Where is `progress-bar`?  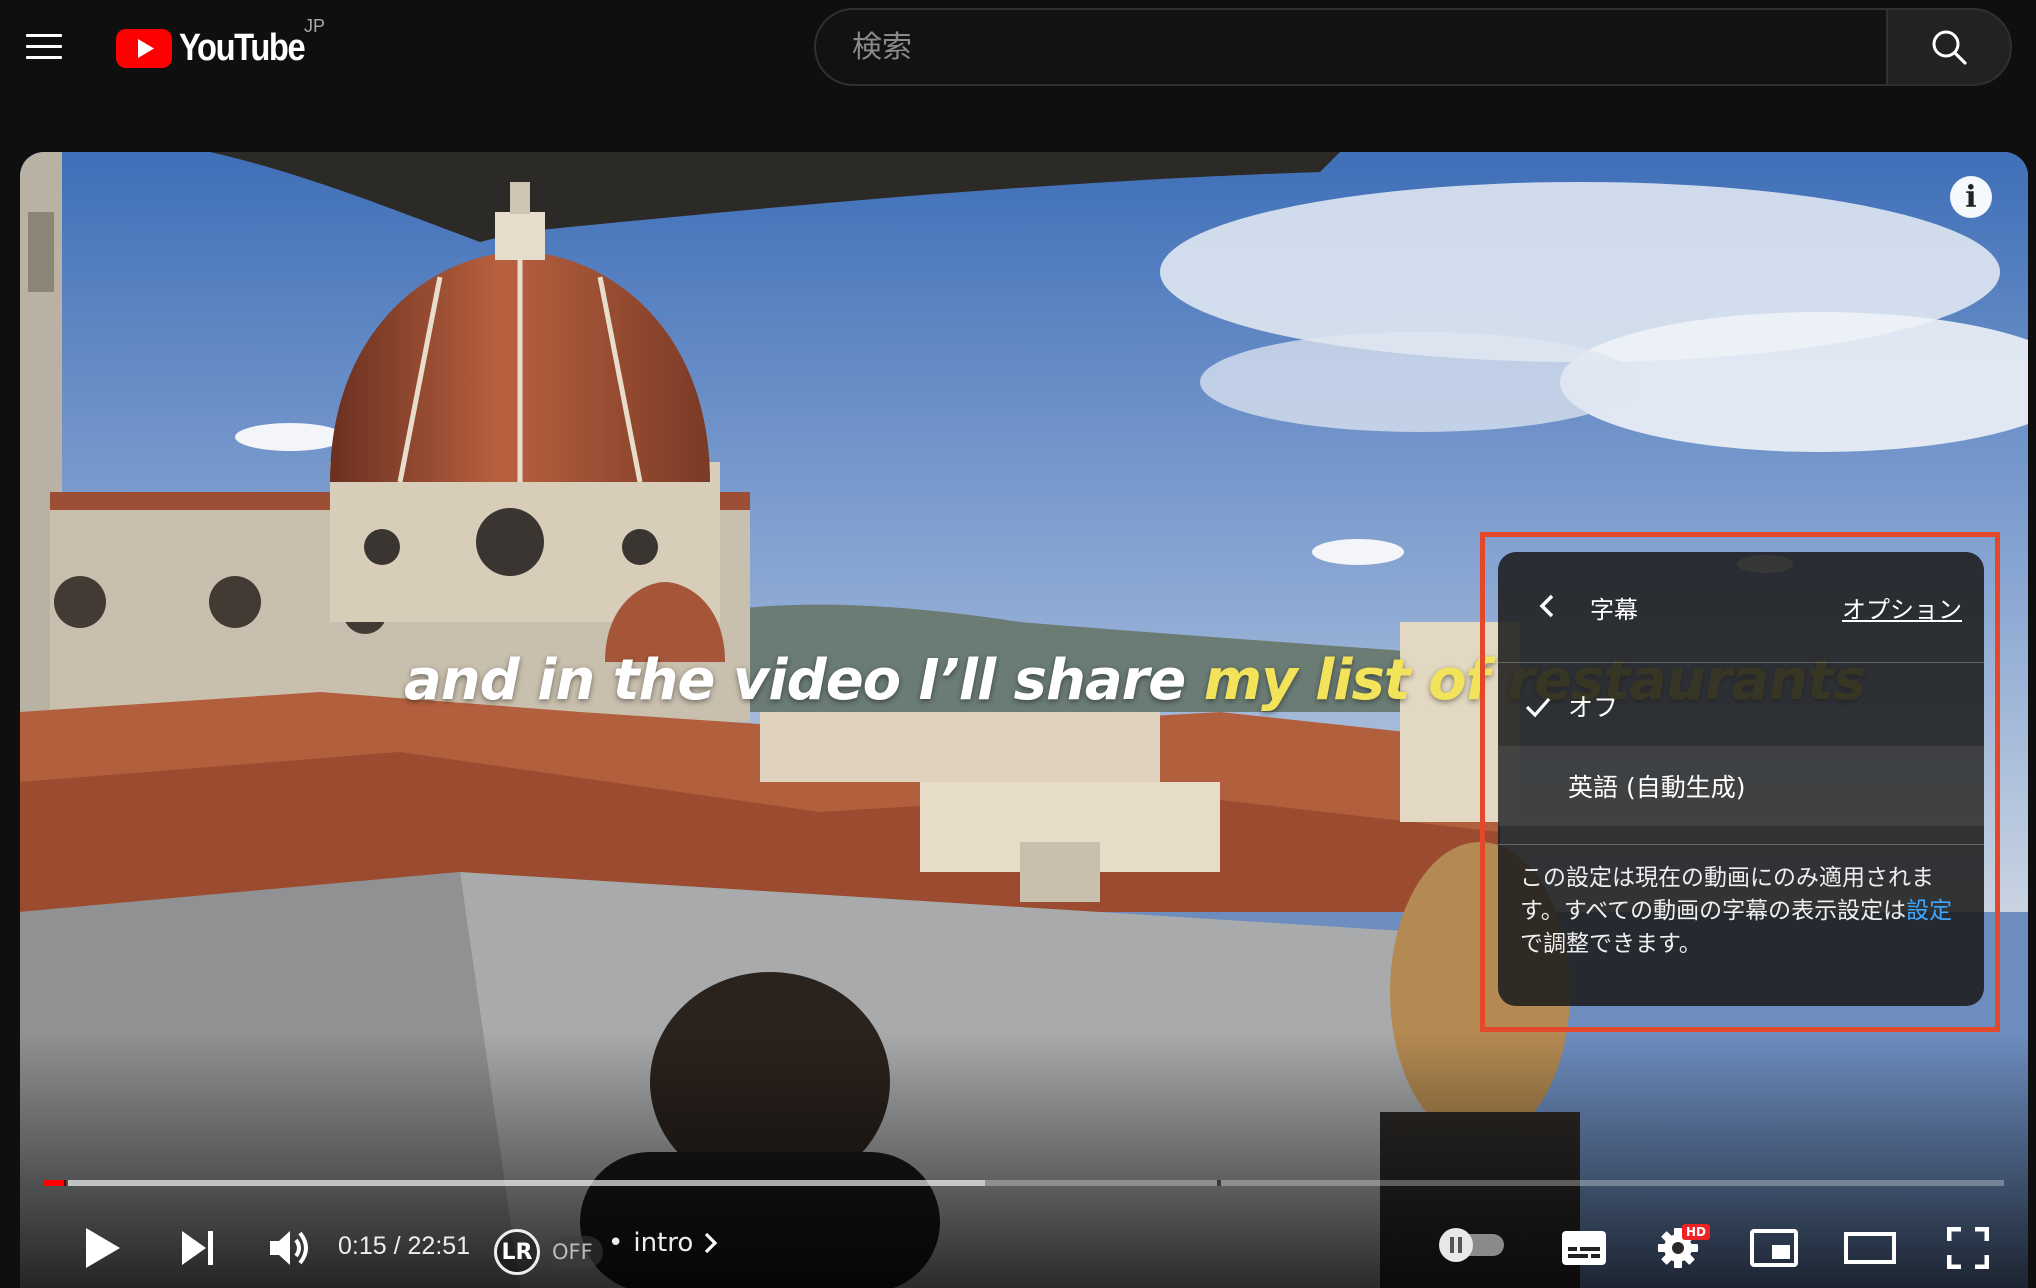
progress-bar is located at coordinates (1024, 1183).